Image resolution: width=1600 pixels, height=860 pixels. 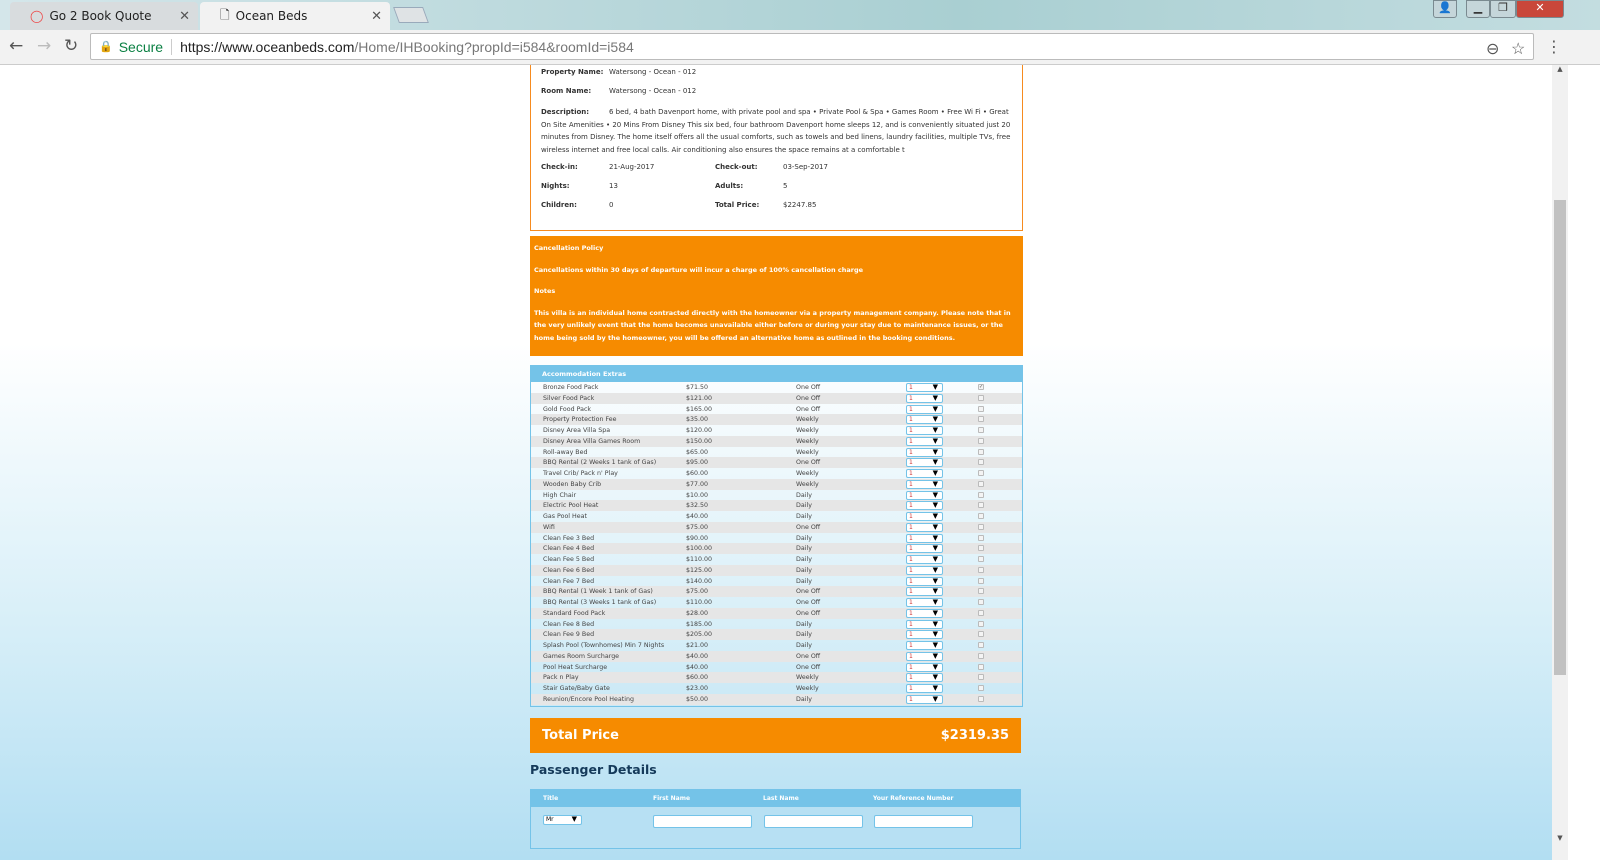 What do you see at coordinates (813, 821) in the screenshot?
I see `last-name-input` at bounding box center [813, 821].